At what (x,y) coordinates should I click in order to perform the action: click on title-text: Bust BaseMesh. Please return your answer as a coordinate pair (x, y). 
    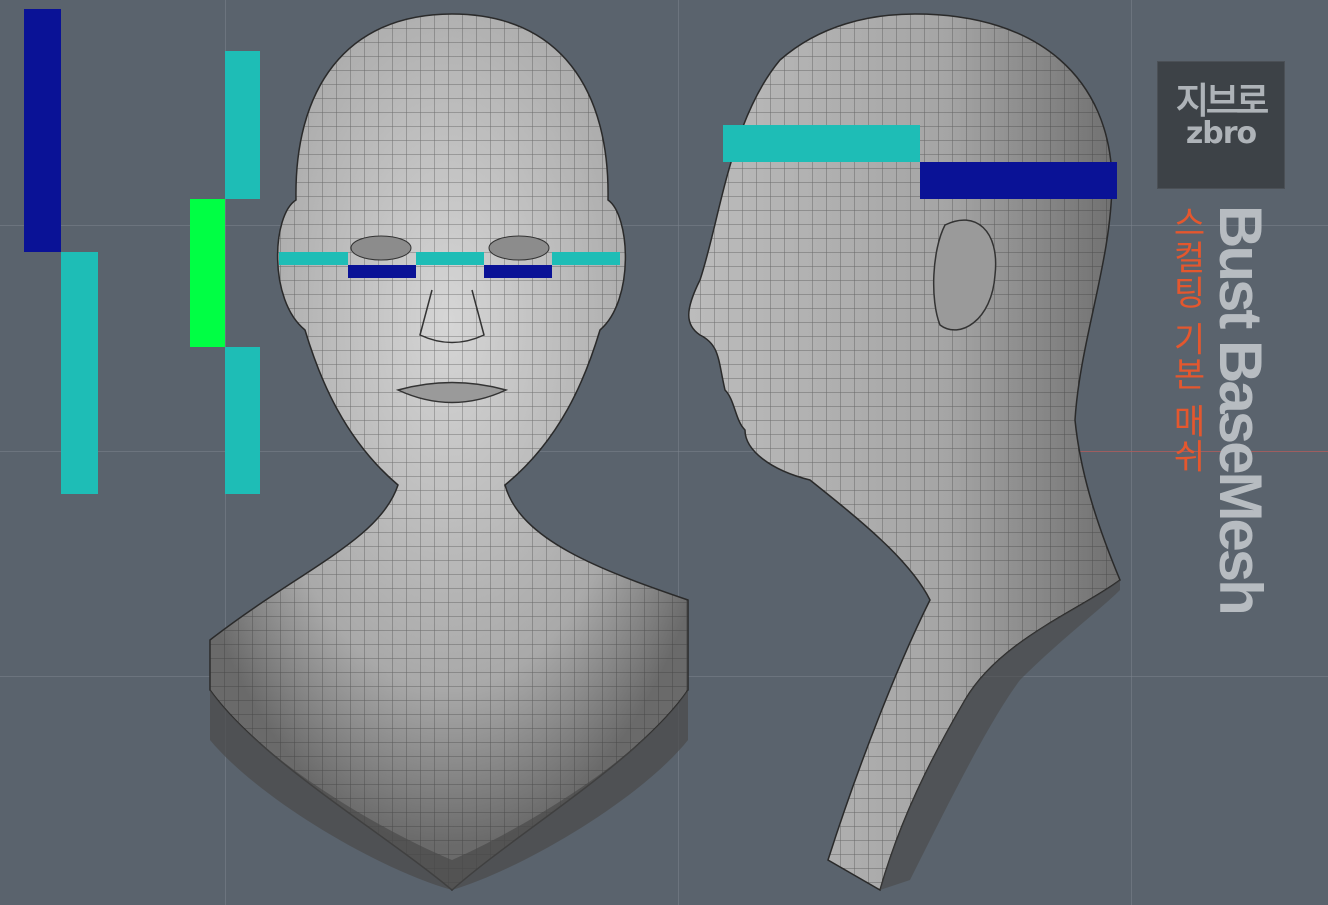
    Looking at the image, I should click on (1240, 409).